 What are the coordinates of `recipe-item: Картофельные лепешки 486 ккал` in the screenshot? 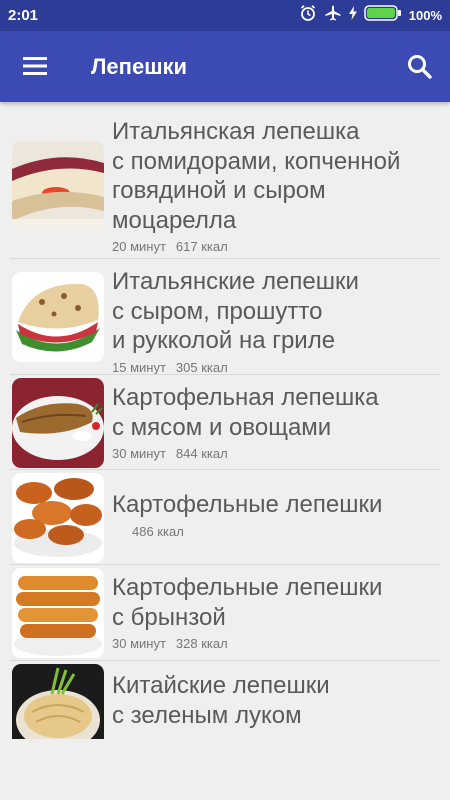 It's located at (225, 517).